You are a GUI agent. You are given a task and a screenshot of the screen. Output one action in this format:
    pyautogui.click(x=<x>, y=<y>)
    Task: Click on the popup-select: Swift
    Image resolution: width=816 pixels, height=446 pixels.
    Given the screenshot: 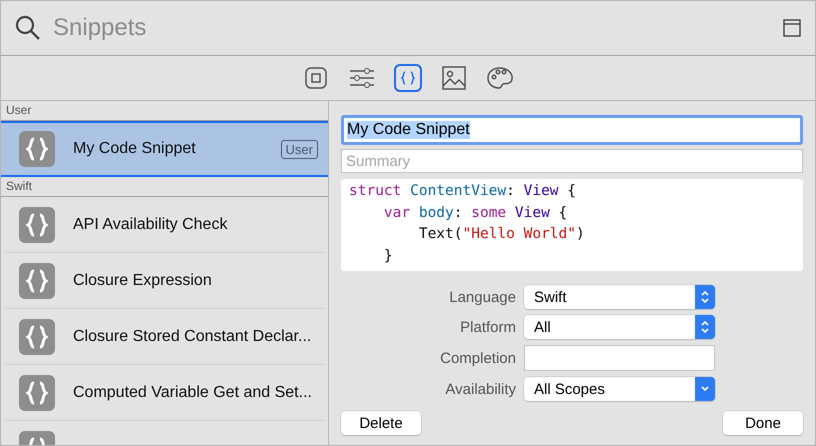 What is the action you would take?
    pyautogui.click(x=619, y=297)
    